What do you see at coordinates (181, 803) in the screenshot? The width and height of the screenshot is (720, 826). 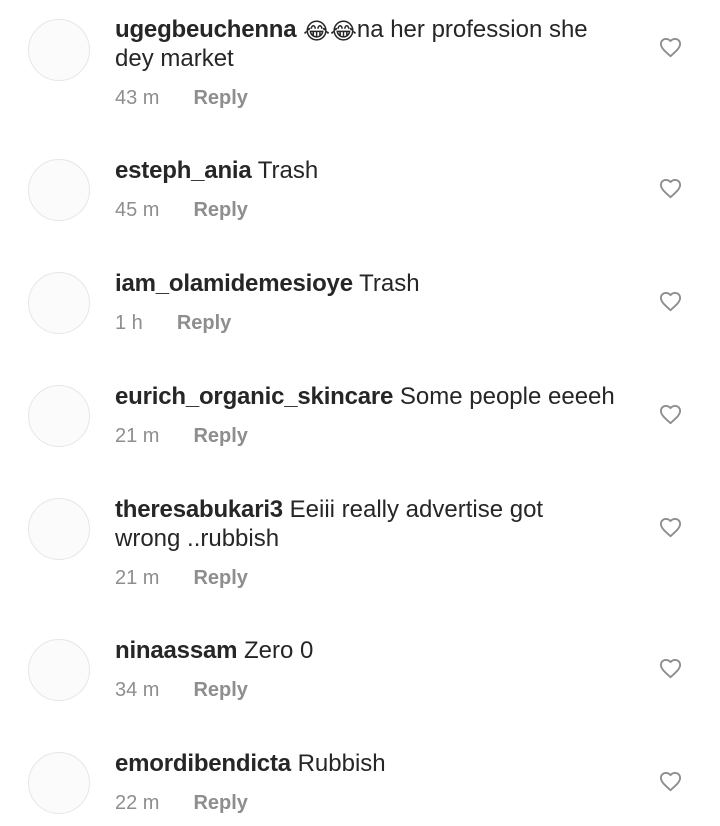 I see `comment-meta: 22 m Reply` at bounding box center [181, 803].